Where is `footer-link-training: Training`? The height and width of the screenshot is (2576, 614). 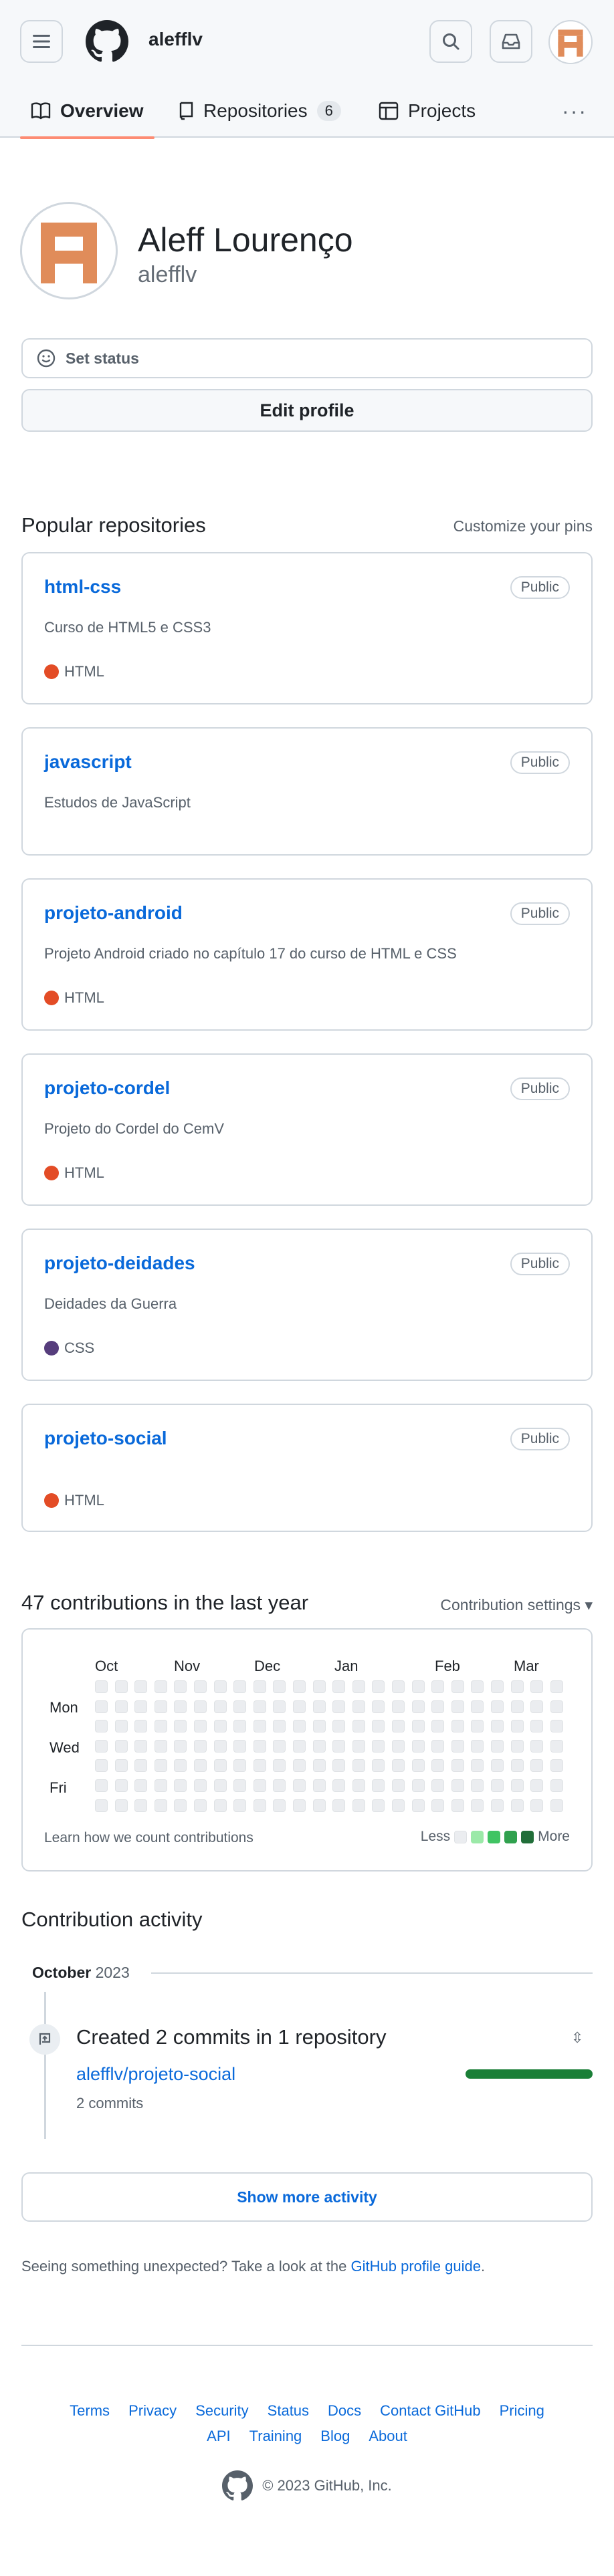 footer-link-training: Training is located at coordinates (275, 2436).